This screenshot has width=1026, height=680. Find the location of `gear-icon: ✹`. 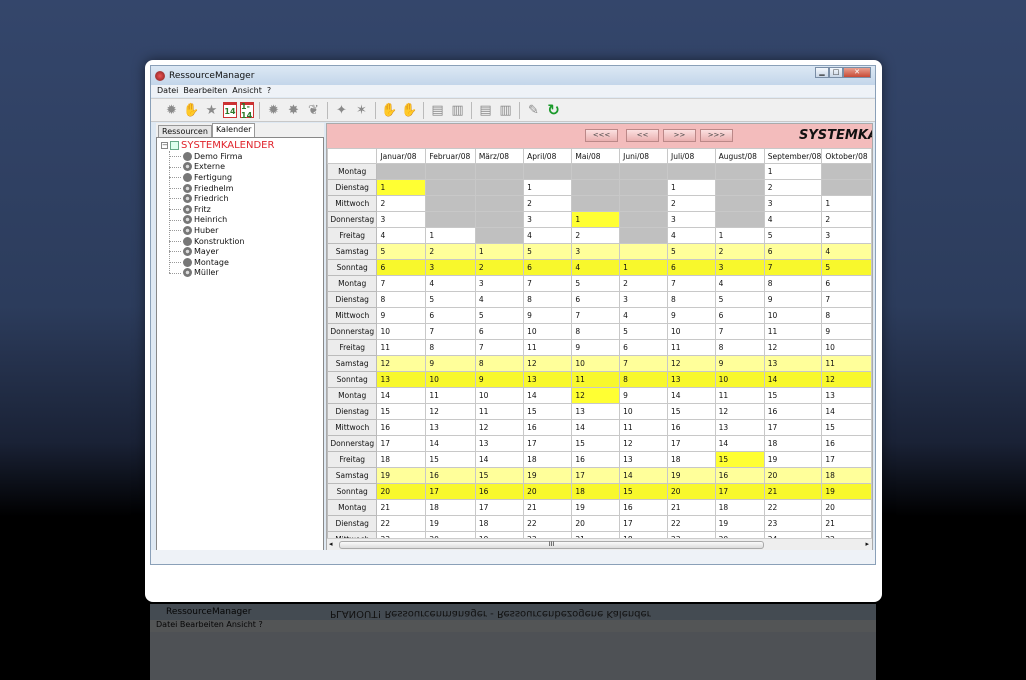

gear-icon: ✹ is located at coordinates (171, 110).